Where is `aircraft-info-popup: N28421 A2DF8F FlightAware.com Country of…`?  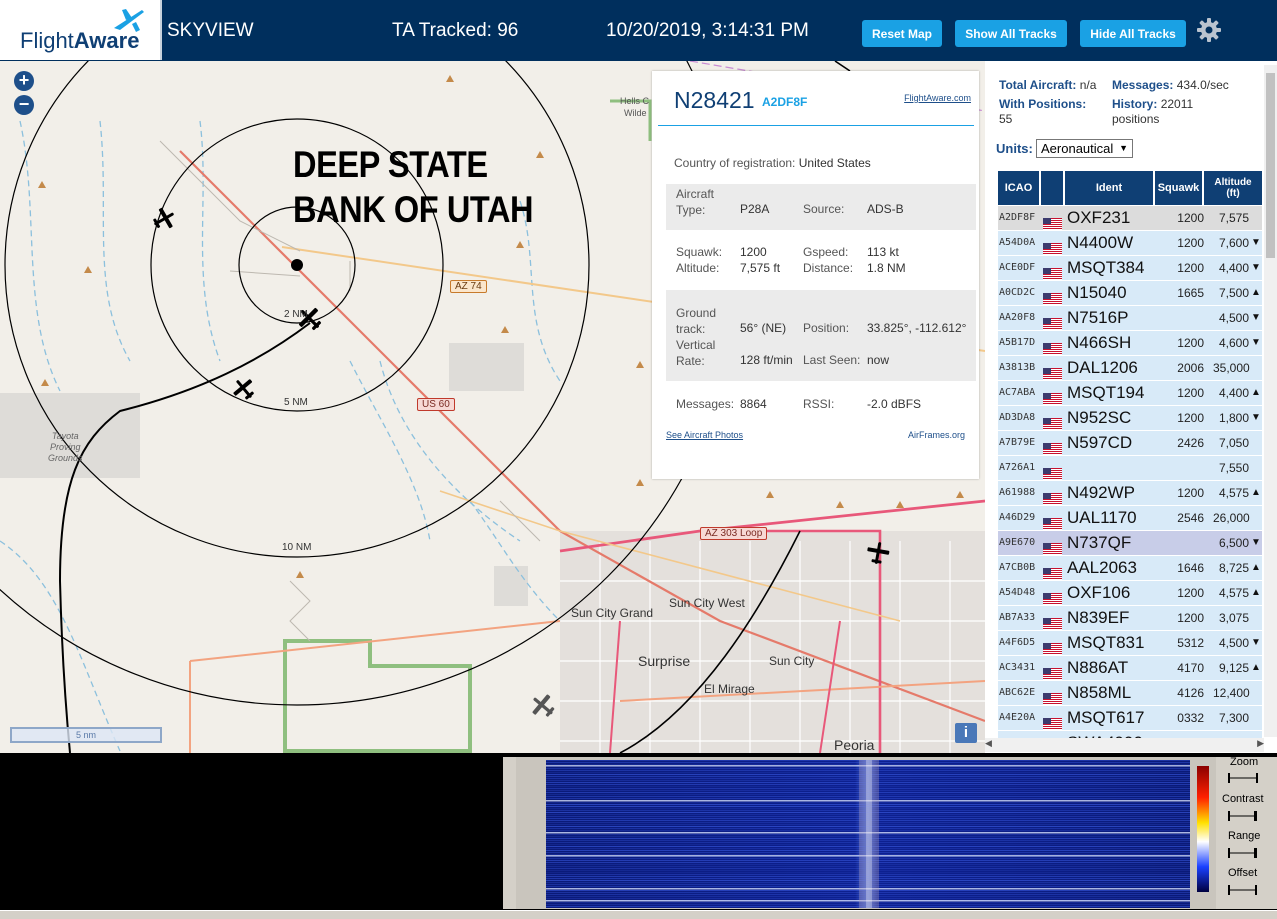
aircraft-info-popup: N28421 A2DF8F FlightAware.com Country of… is located at coordinates (815, 275).